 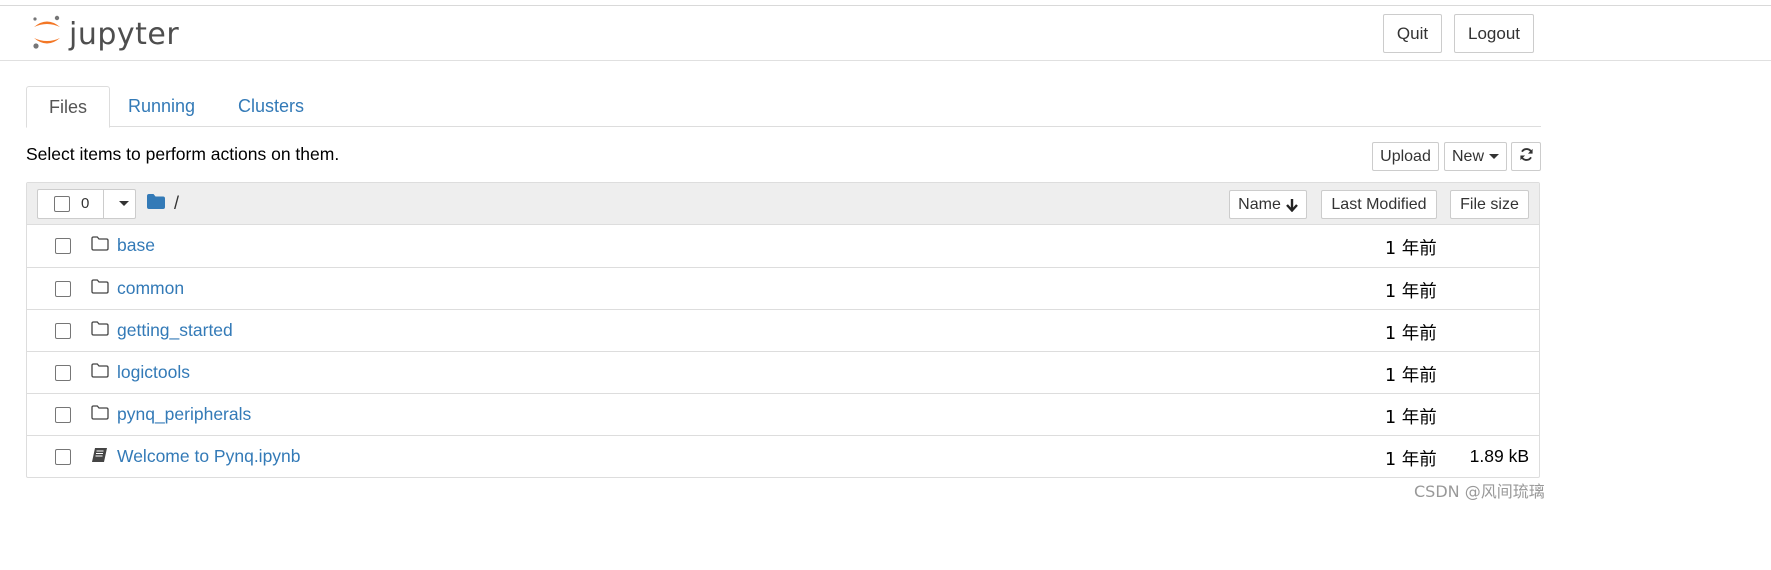 What do you see at coordinates (176, 203) in the screenshot?
I see `breadcrumb-root: /` at bounding box center [176, 203].